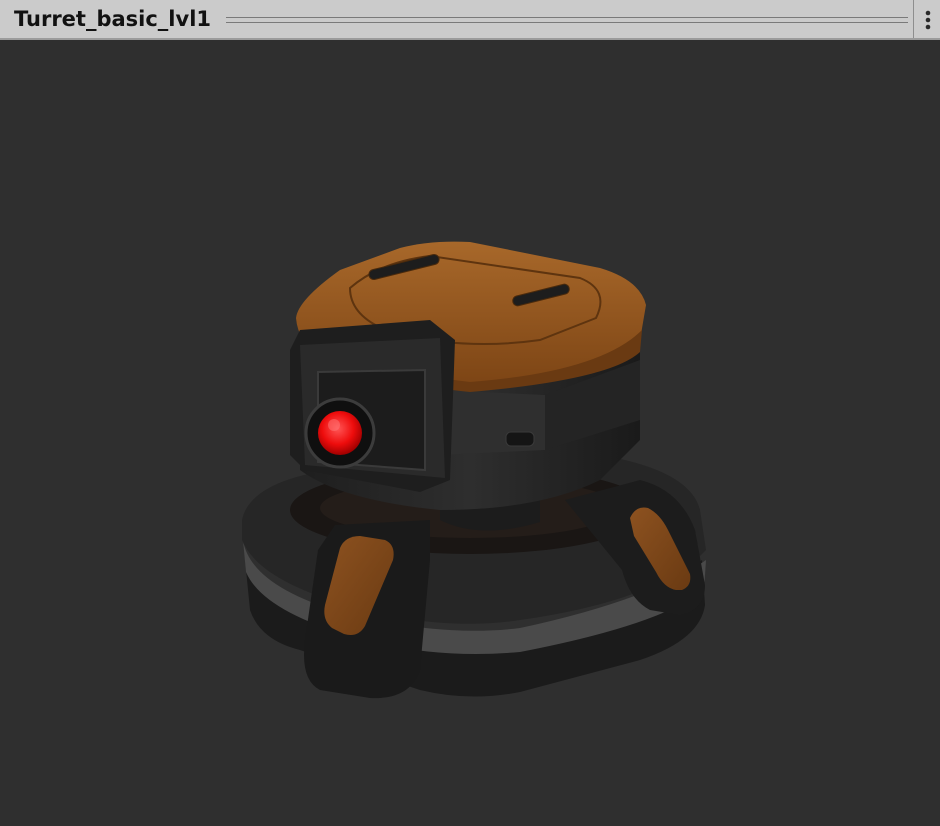 The width and height of the screenshot is (940, 826). I want to click on vertical-ellipsis-icon, so click(928, 20).